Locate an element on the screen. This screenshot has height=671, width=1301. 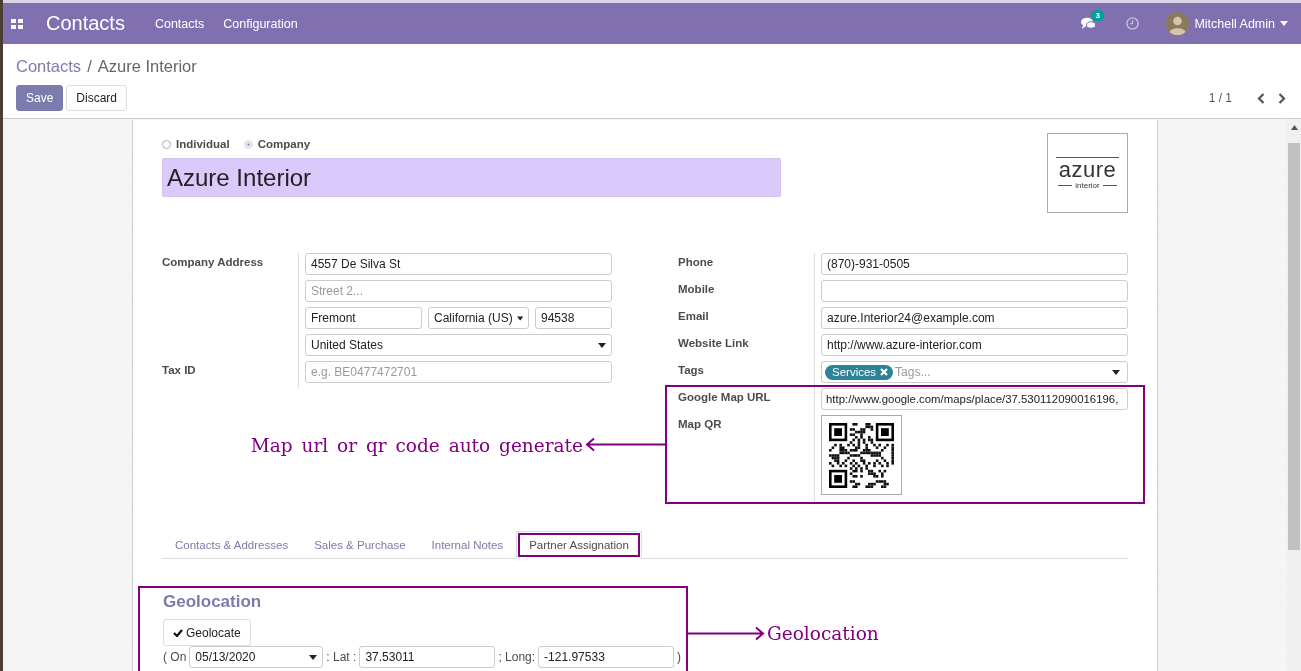
chat-icon is located at coordinates (1089, 23).